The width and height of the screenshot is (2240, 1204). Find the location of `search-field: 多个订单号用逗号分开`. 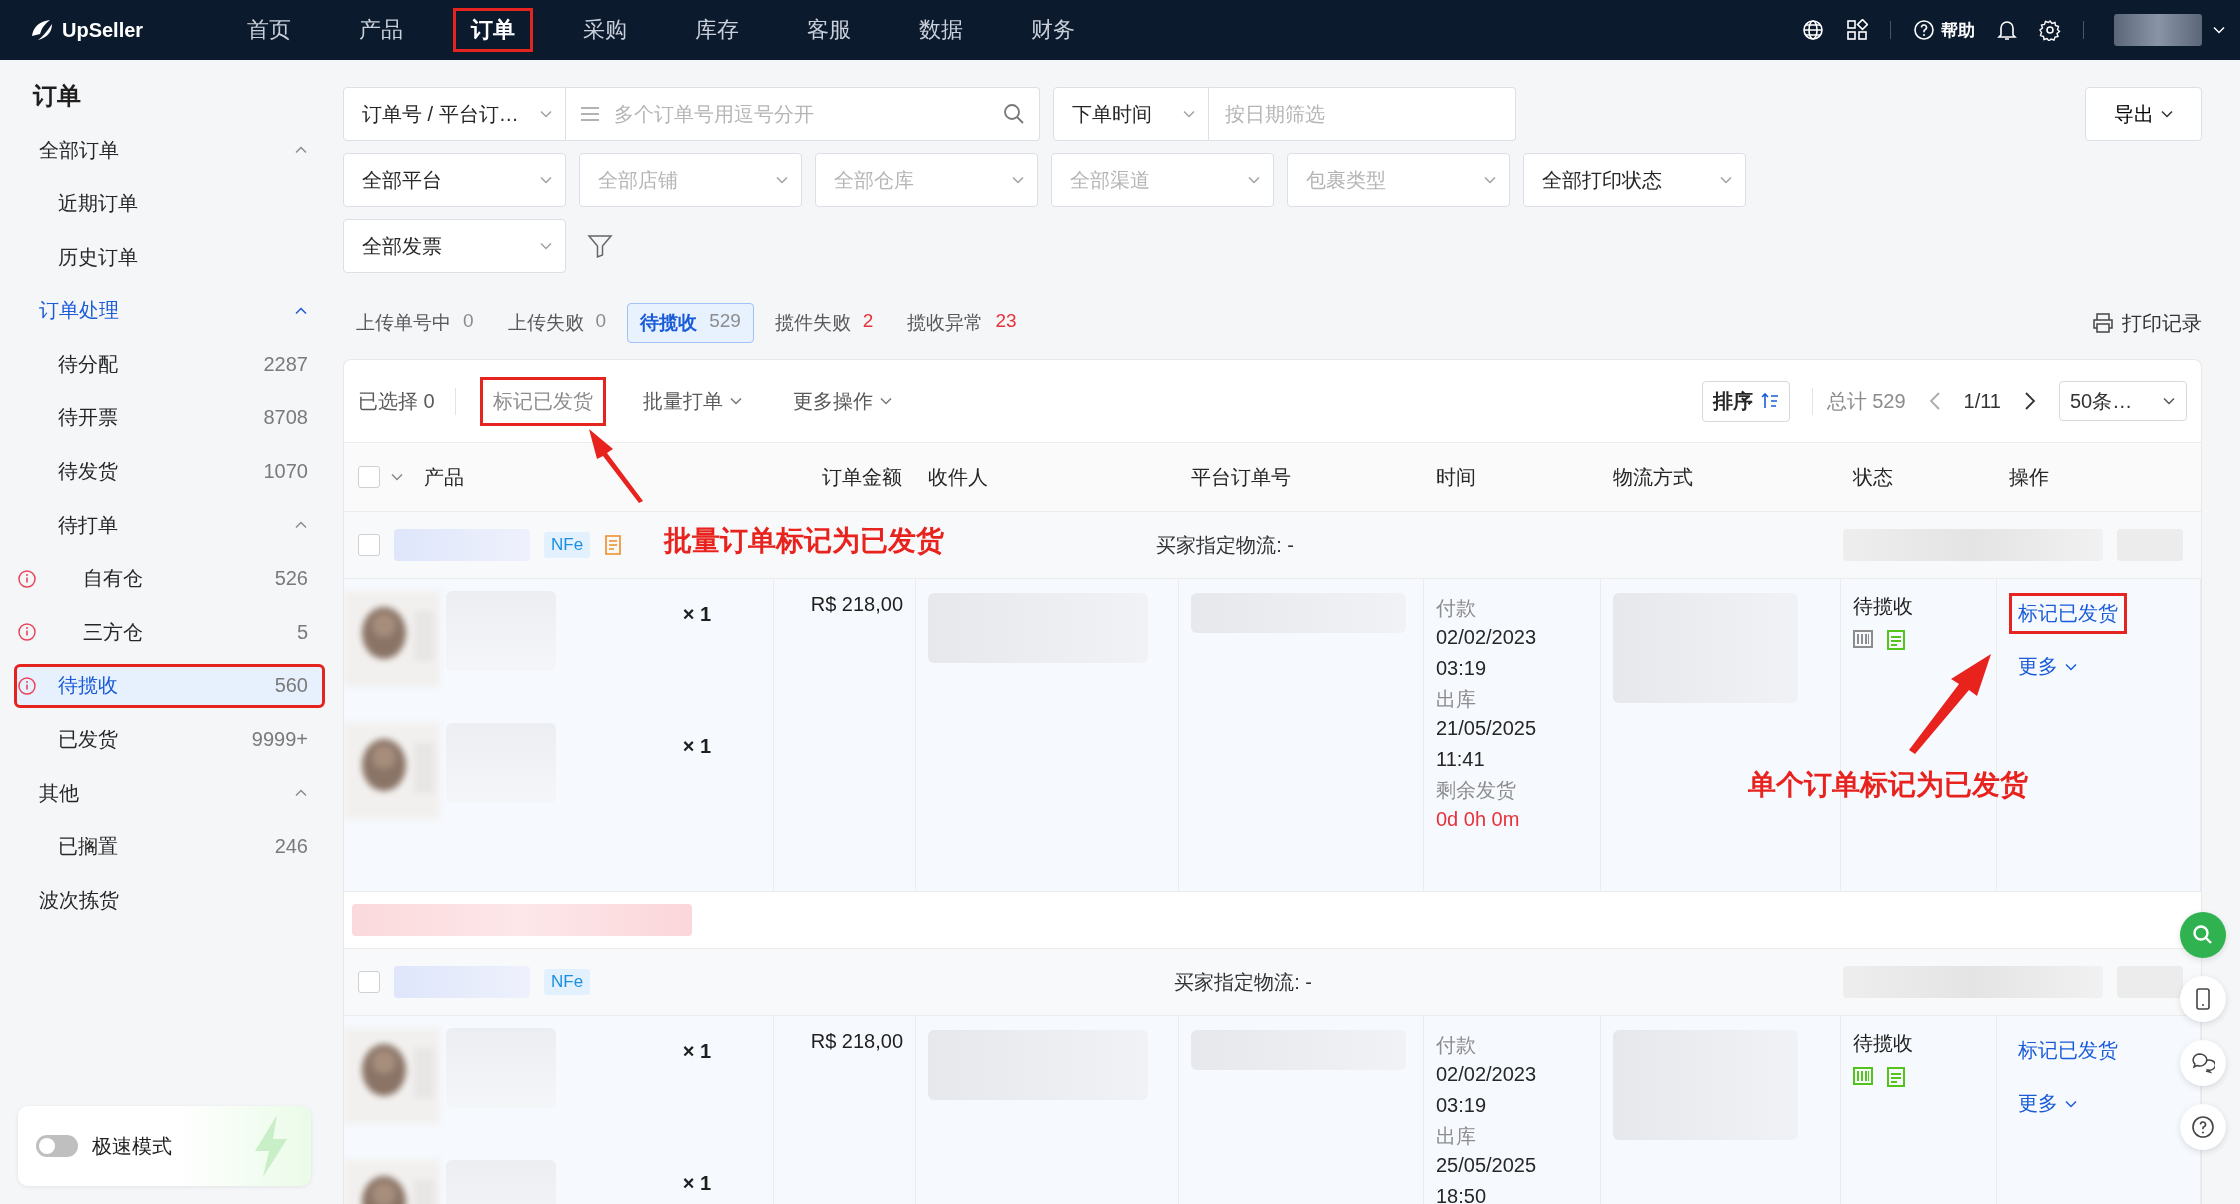

search-field: 多个订单号用逗号分开 is located at coordinates (803, 114).